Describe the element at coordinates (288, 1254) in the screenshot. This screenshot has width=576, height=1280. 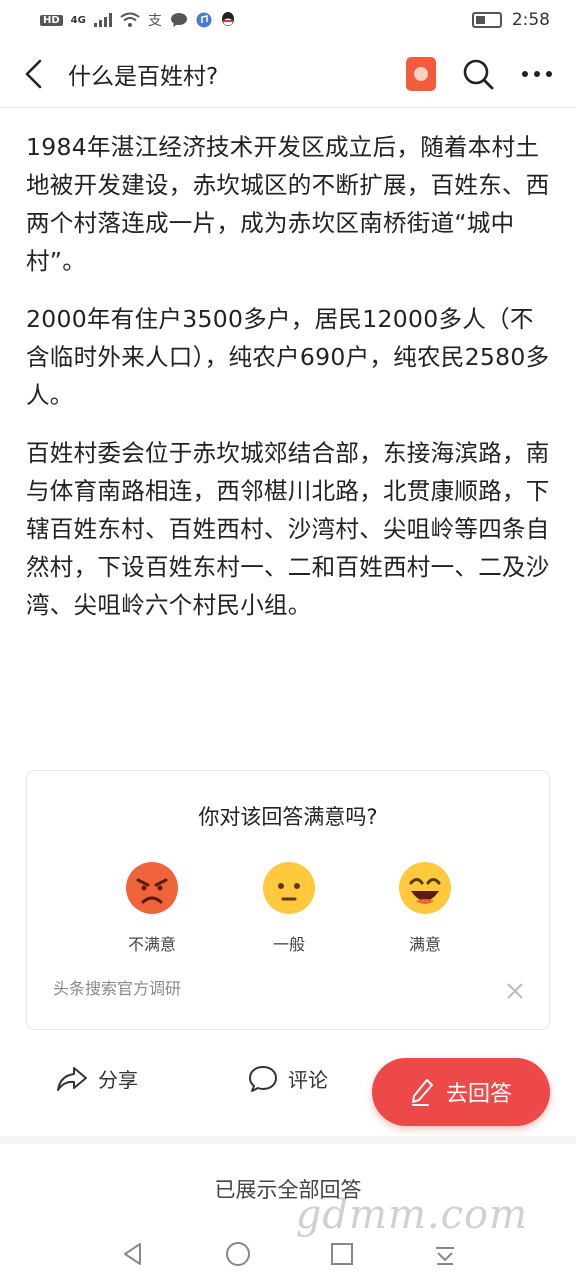
I see `system-nav-bar` at that location.